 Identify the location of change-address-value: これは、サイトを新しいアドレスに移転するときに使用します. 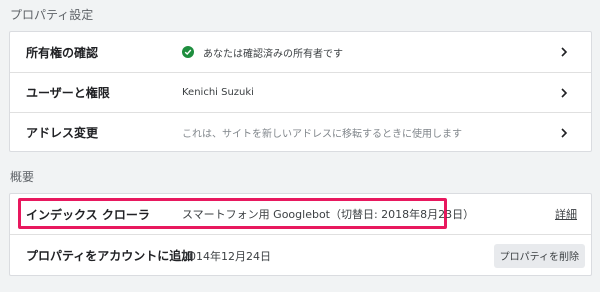
(322, 134).